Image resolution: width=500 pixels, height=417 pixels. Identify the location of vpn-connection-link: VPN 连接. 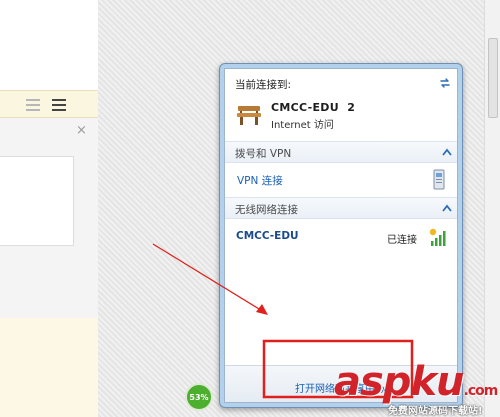
(260, 180).